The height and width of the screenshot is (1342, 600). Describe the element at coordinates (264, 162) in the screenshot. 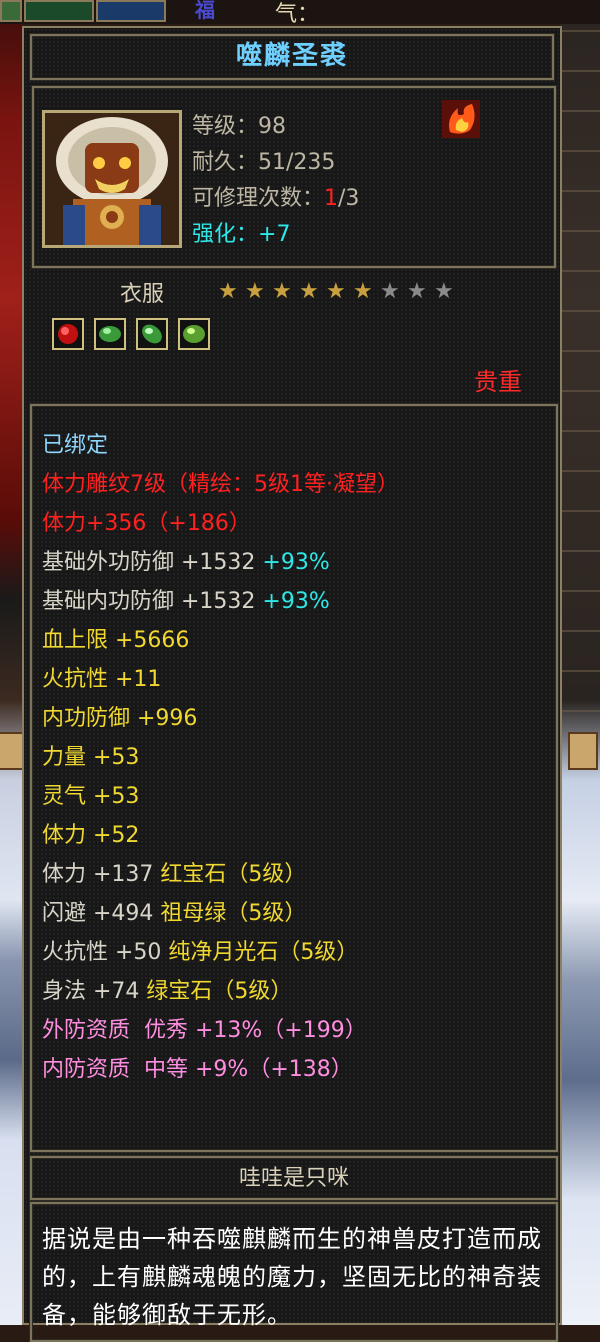

I see `durability-text: 耐久：51/235` at that location.